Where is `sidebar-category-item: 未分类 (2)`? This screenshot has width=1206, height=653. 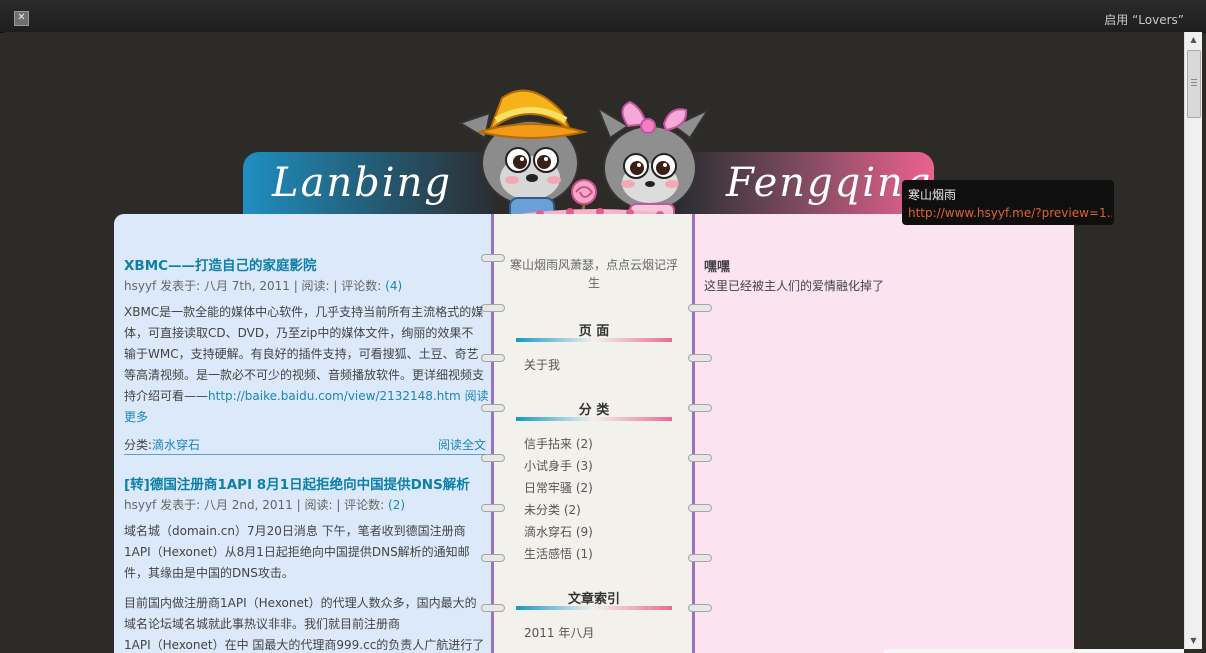 sidebar-category-item: 未分类 (2) is located at coordinates (552, 509).